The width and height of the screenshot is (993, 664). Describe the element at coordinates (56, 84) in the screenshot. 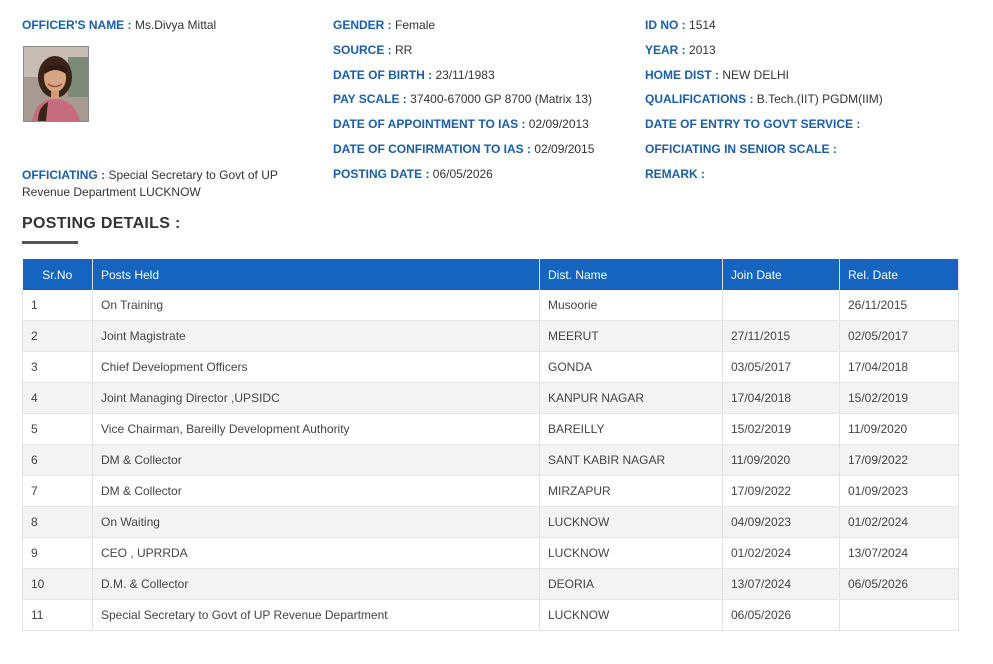

I see `officer-photo-image` at that location.